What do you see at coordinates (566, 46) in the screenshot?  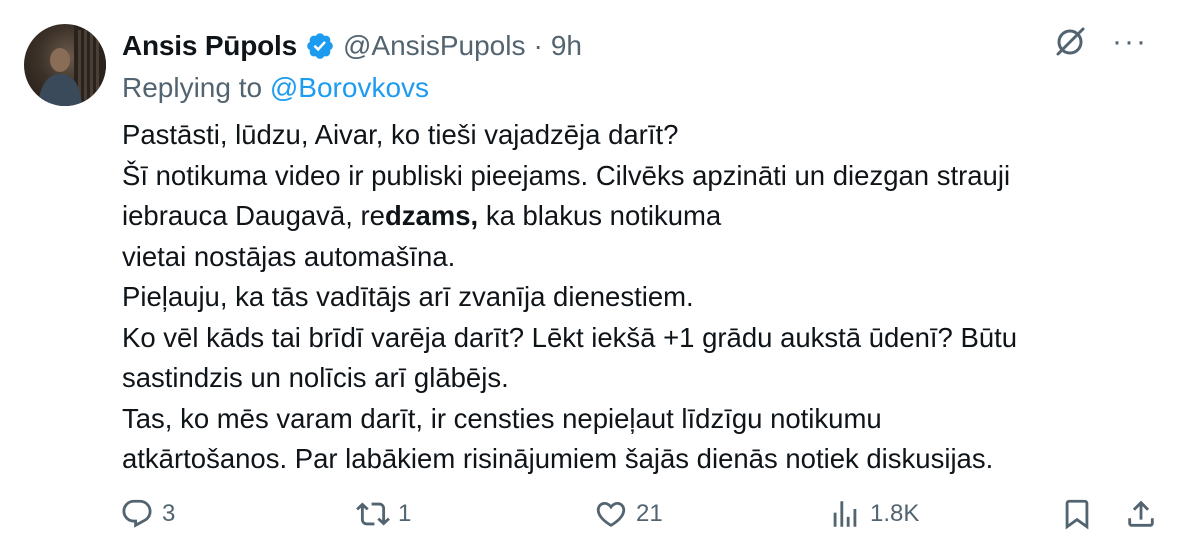 I see `post-time: 9h` at bounding box center [566, 46].